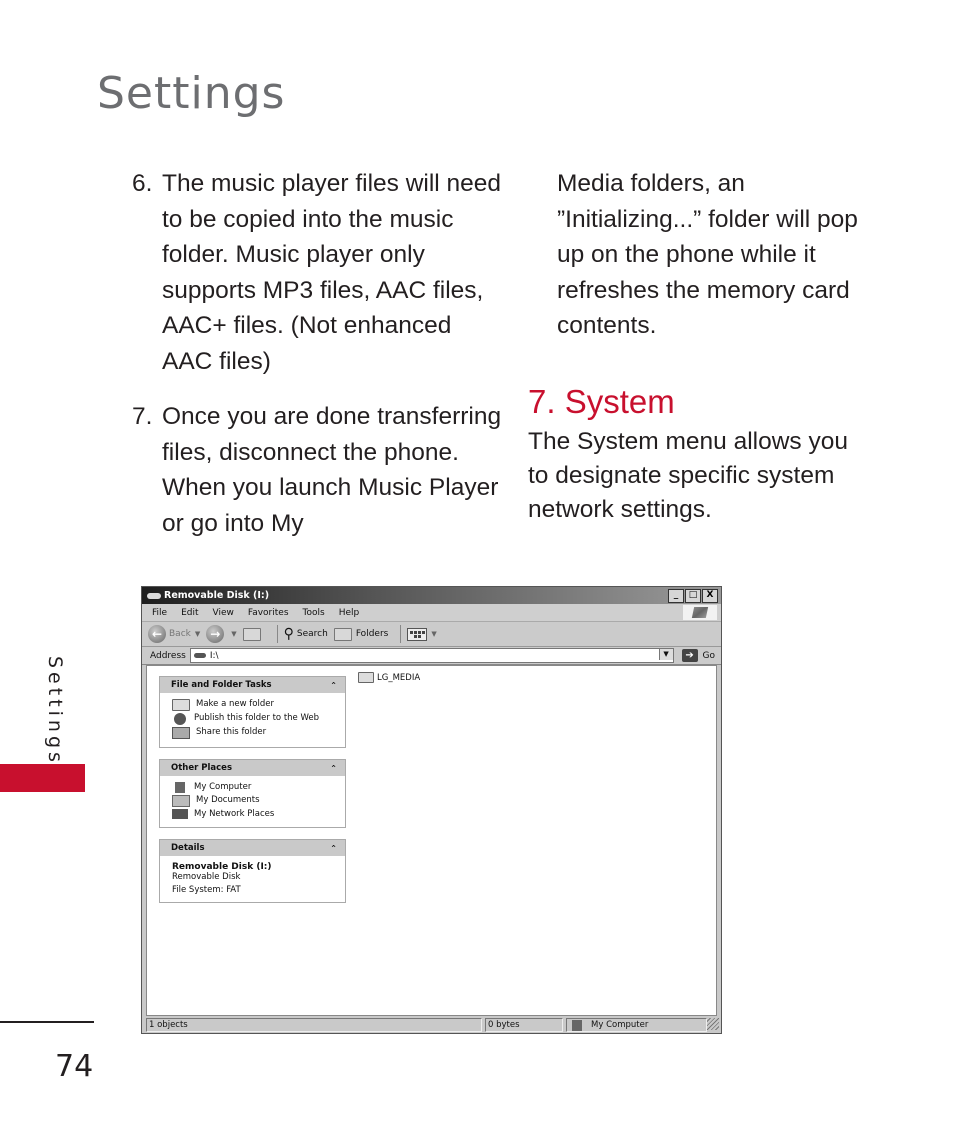 The width and height of the screenshot is (954, 1145). I want to click on up-folder-button, so click(253, 634).